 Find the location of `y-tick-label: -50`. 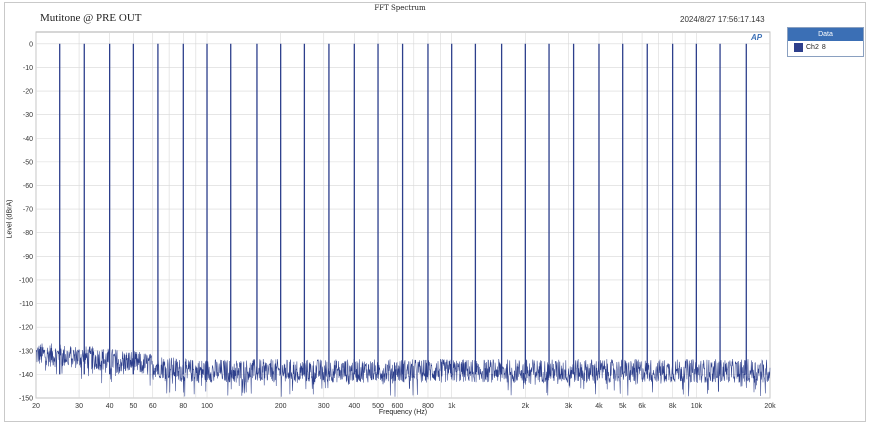

y-tick-label: -50 is located at coordinates (28, 162).